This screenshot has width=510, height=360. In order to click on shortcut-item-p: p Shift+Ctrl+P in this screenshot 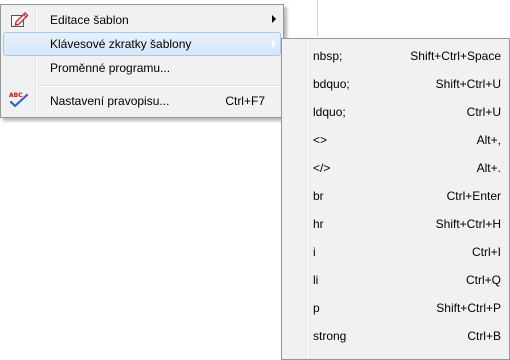, I will do `click(395, 308)`.